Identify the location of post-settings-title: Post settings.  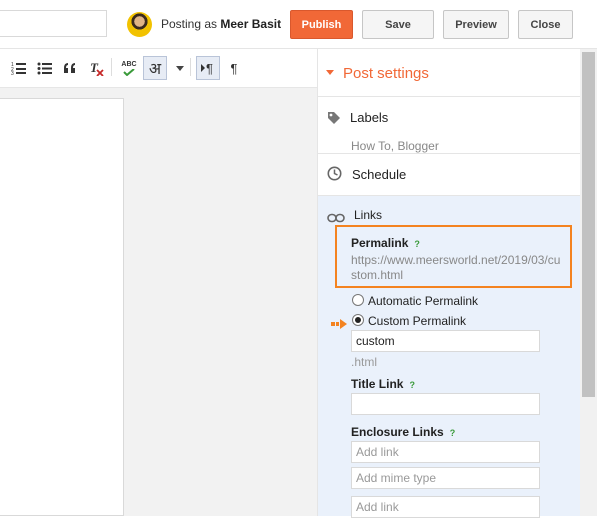
(386, 73).